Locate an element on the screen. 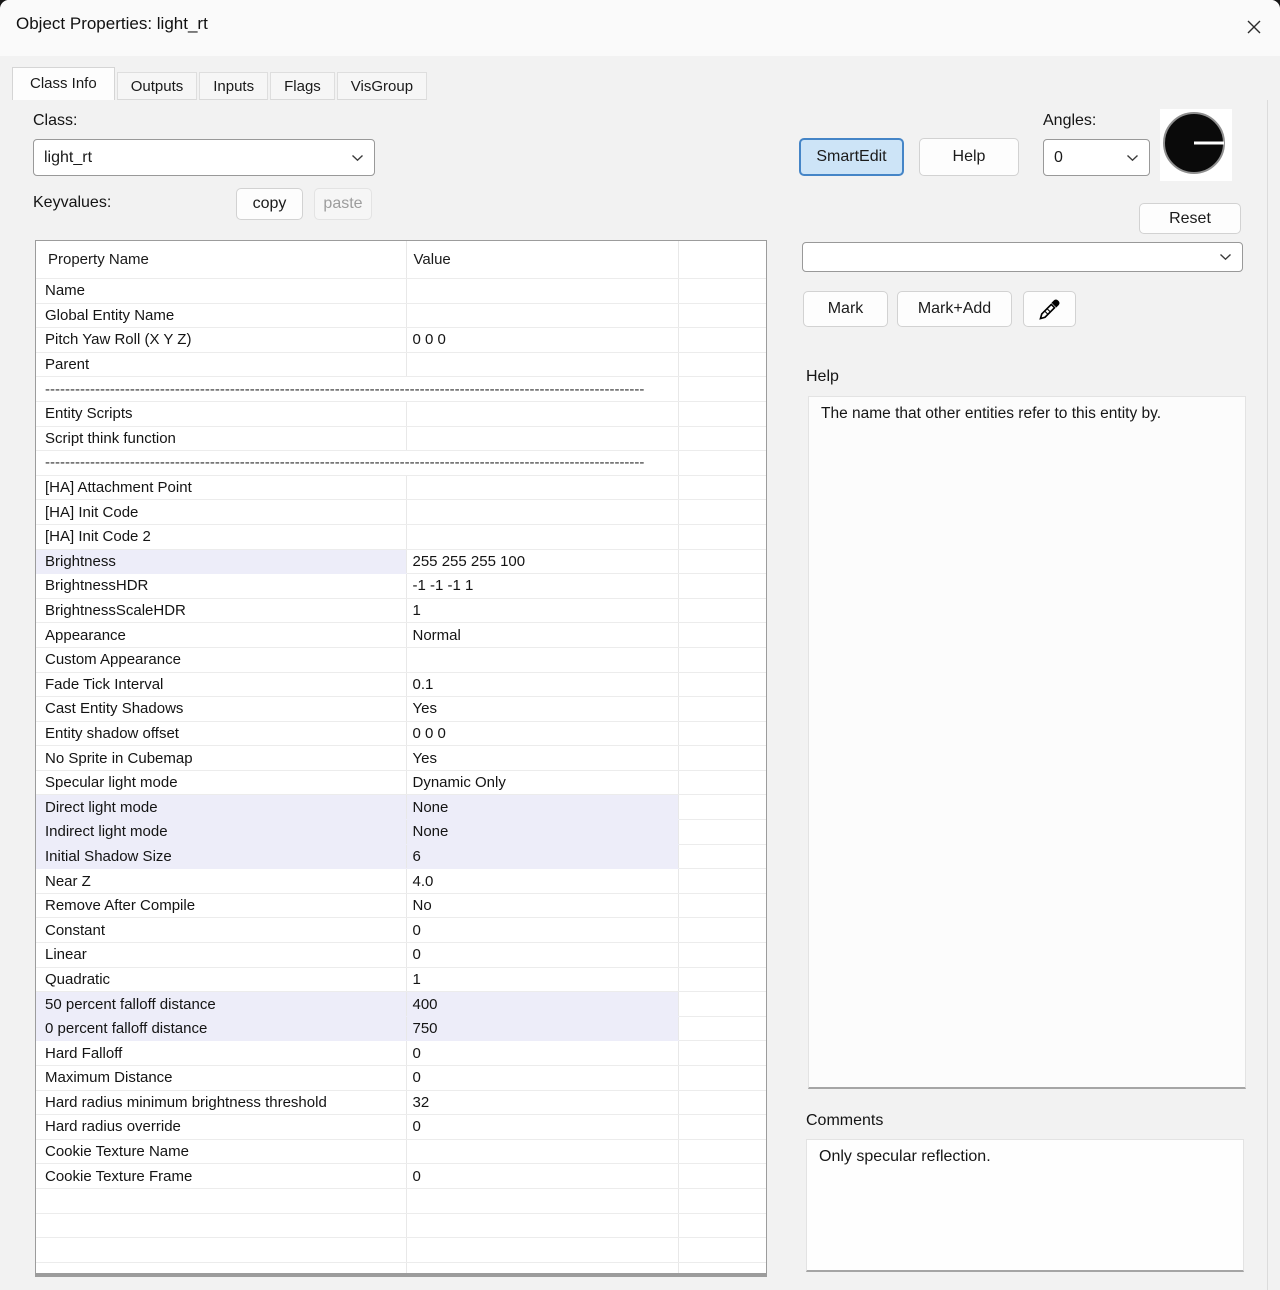  table-row: Near Z 4.0 is located at coordinates (401, 881).